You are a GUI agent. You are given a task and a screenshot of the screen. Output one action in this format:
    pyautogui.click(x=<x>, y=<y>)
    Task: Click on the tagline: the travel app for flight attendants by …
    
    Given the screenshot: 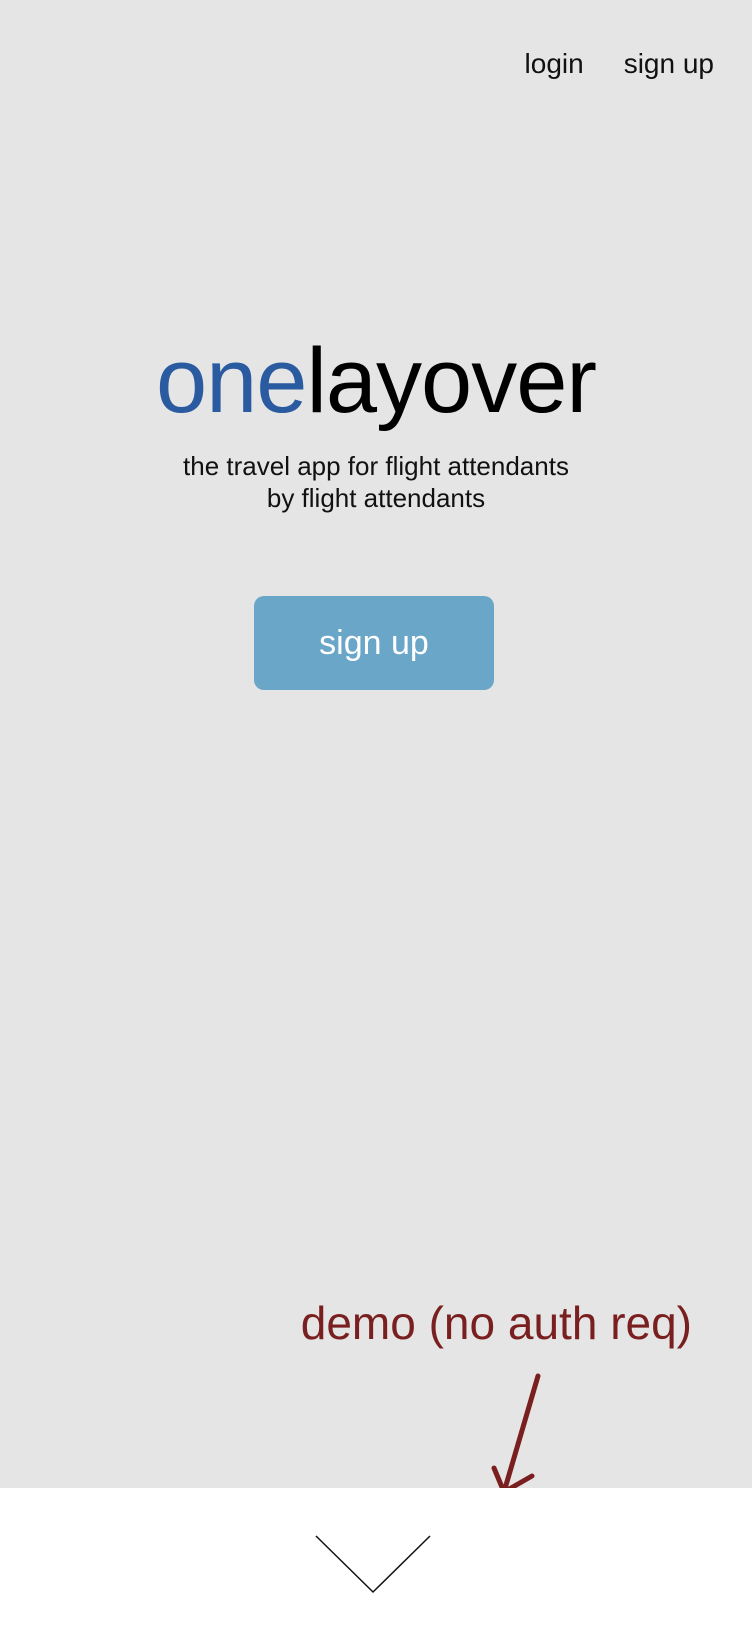 What is the action you would take?
    pyautogui.click(x=376, y=482)
    